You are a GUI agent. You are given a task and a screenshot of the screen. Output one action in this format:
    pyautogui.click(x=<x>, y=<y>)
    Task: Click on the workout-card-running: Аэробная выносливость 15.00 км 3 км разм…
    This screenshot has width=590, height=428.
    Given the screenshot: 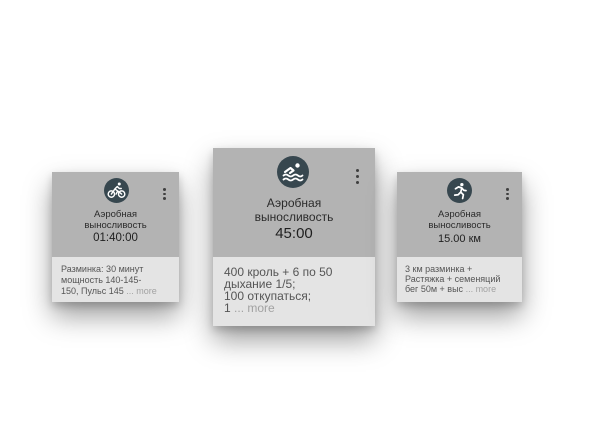 What is the action you would take?
    pyautogui.click(x=459, y=237)
    